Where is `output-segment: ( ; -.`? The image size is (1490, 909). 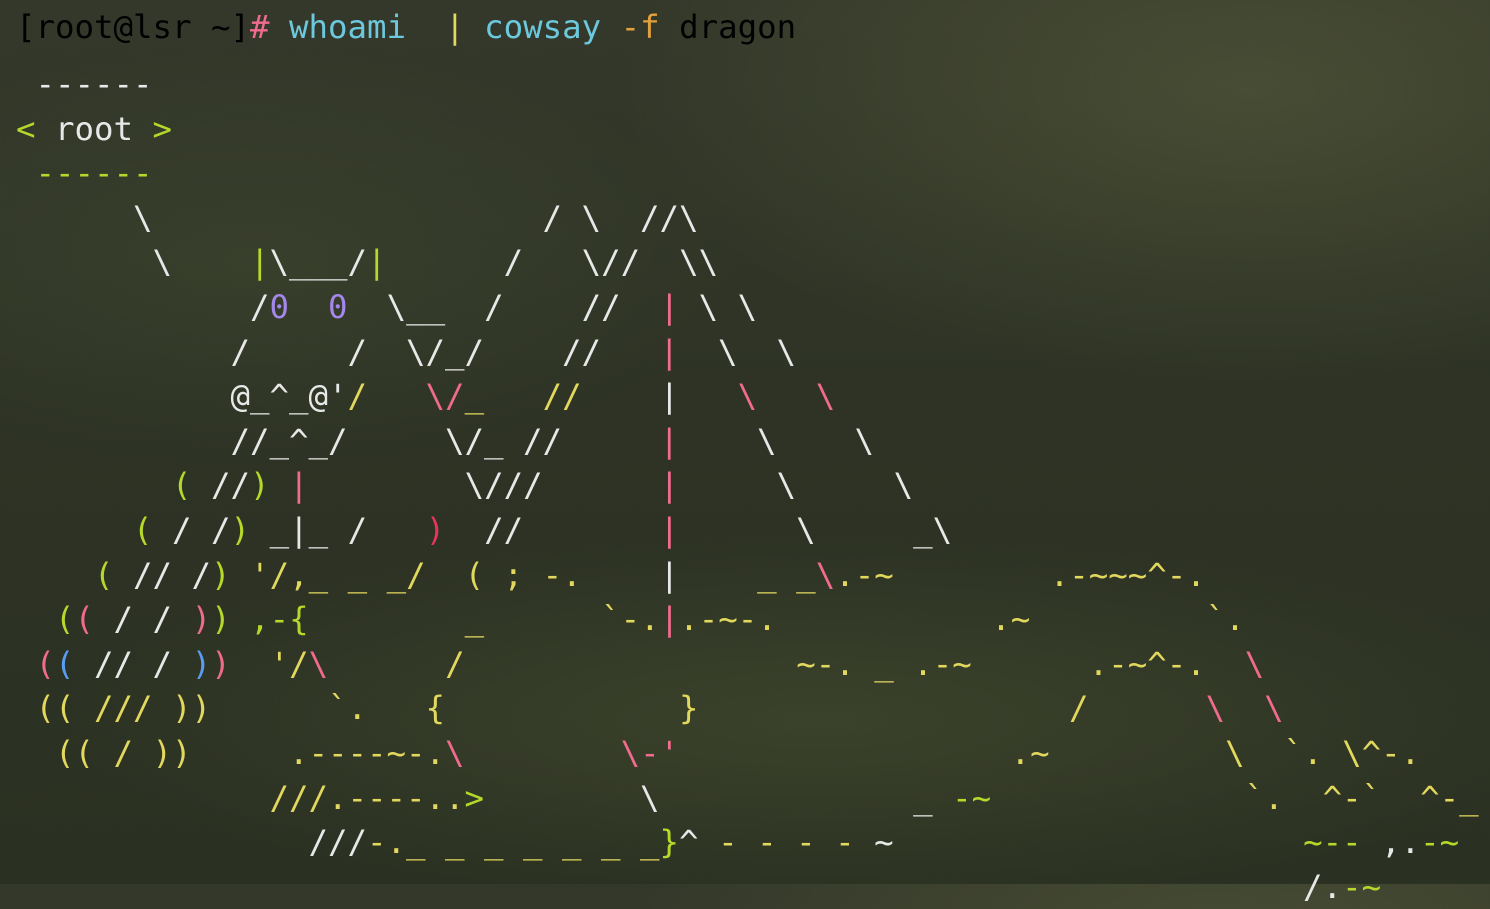
output-segment: ( ; -. is located at coordinates (523, 574).